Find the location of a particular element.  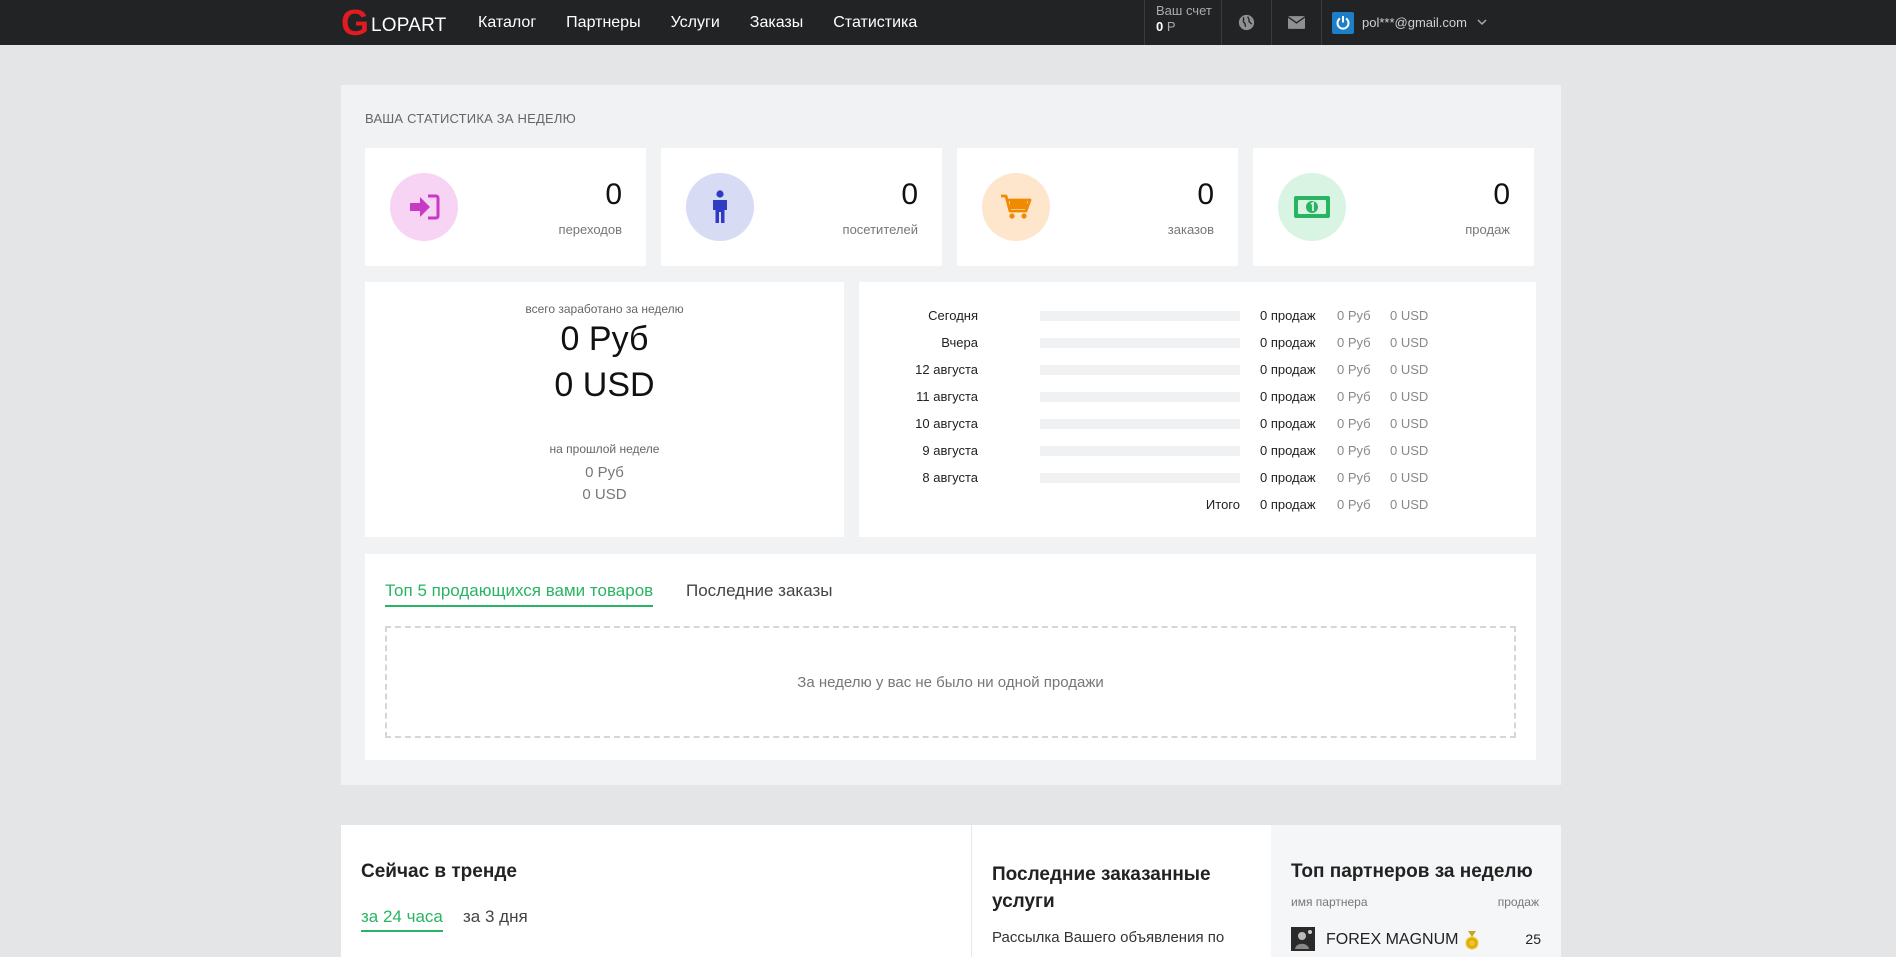

user-menu: pol***@gmail.com is located at coordinates (1409, 22).